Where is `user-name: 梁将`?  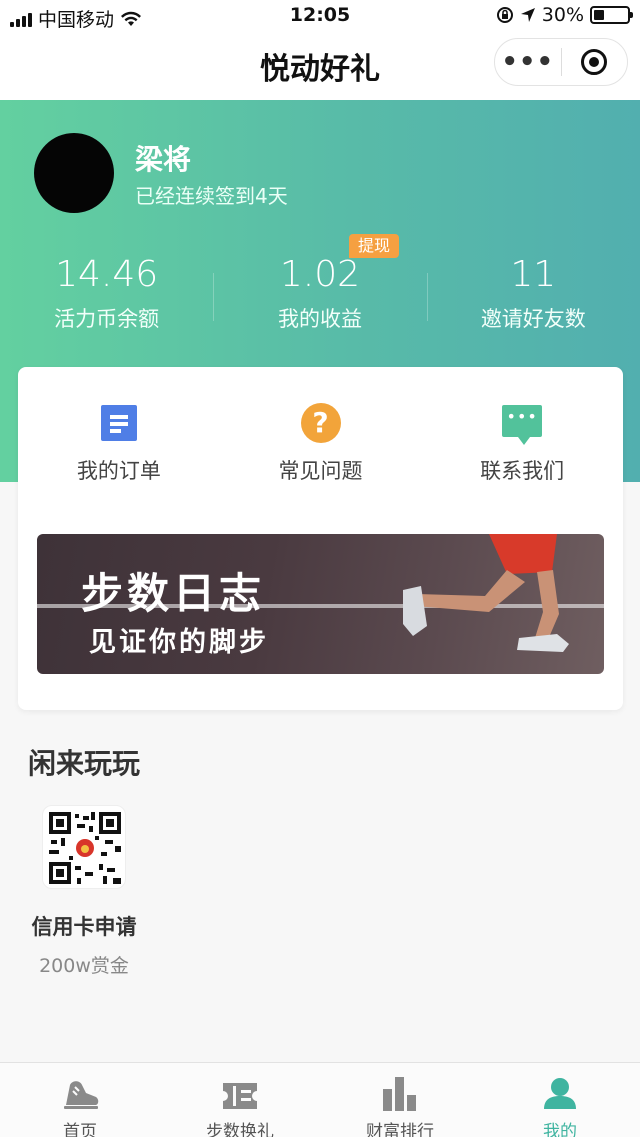 user-name: 梁将 is located at coordinates (163, 159).